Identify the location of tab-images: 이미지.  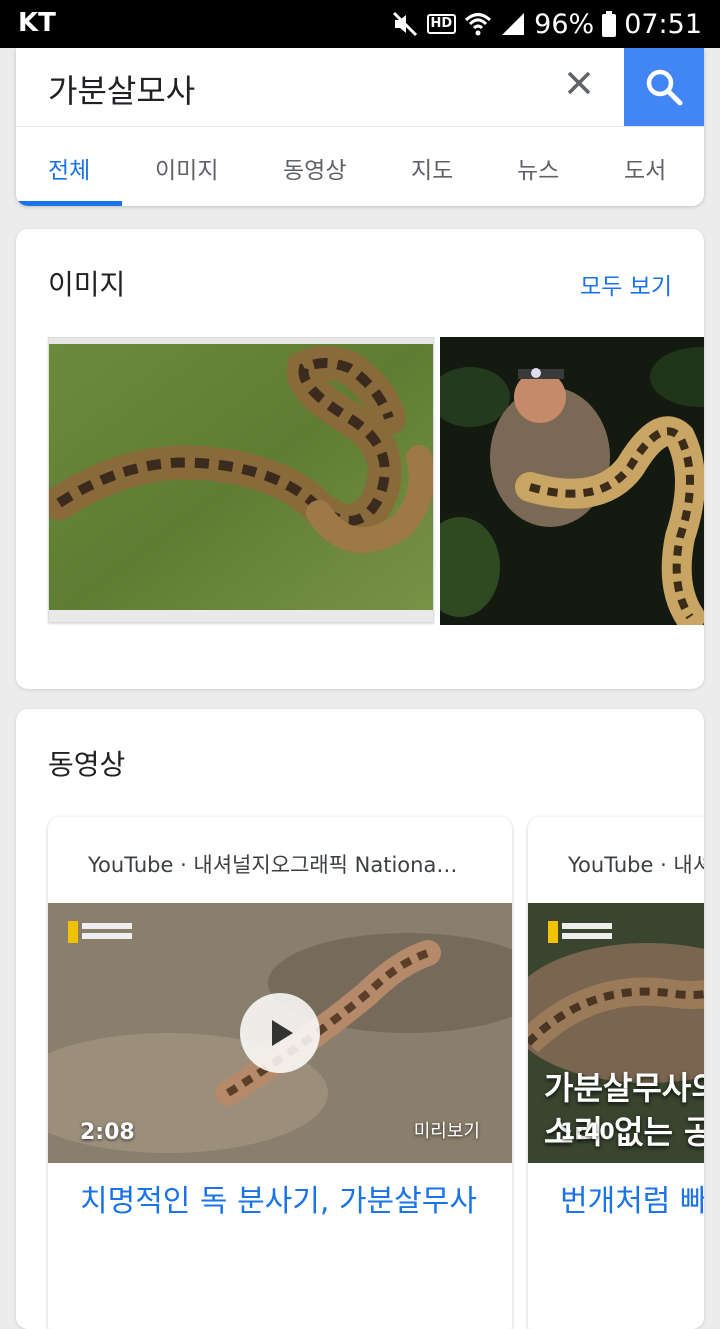
(186, 168).